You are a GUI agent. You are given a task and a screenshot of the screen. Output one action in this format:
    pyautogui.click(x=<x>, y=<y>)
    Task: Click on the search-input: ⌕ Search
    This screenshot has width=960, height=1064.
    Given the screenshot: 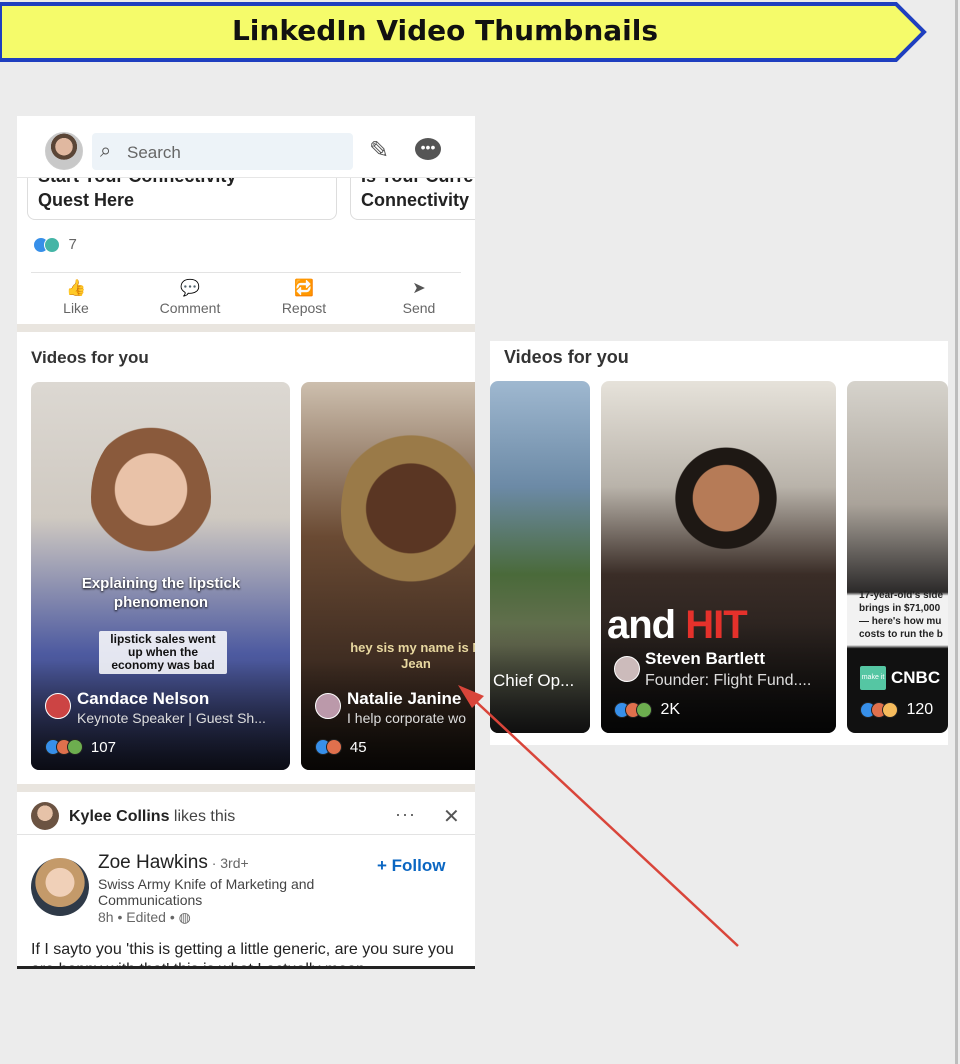 What is the action you would take?
    pyautogui.click(x=222, y=151)
    